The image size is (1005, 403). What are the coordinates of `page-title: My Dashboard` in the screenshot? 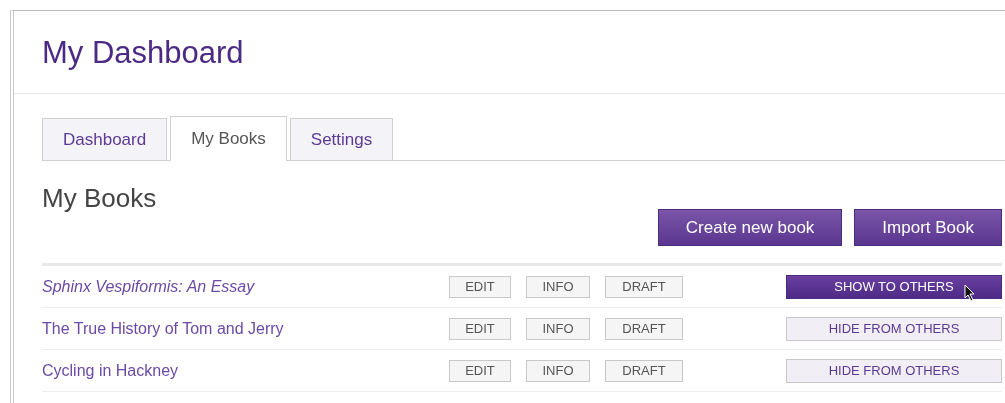 It's located at (143, 53).